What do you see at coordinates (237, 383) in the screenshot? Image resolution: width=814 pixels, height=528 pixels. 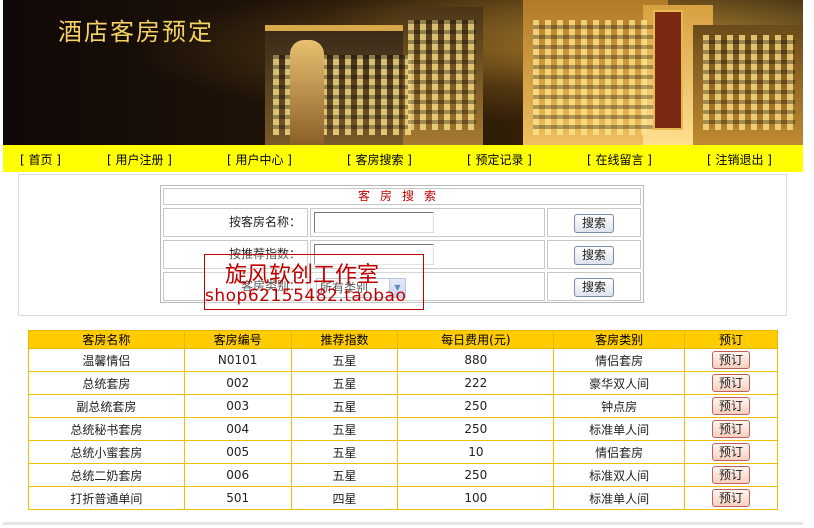 I see `cell-room-code: 002` at bounding box center [237, 383].